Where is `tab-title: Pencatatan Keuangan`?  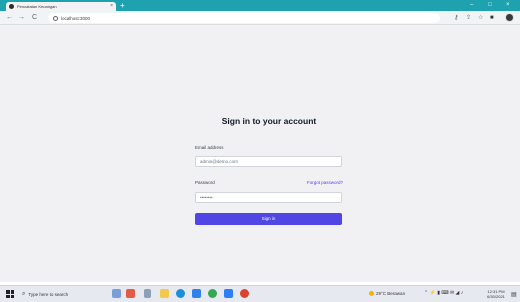 tab-title: Pencatatan Keuangan is located at coordinates (37, 6).